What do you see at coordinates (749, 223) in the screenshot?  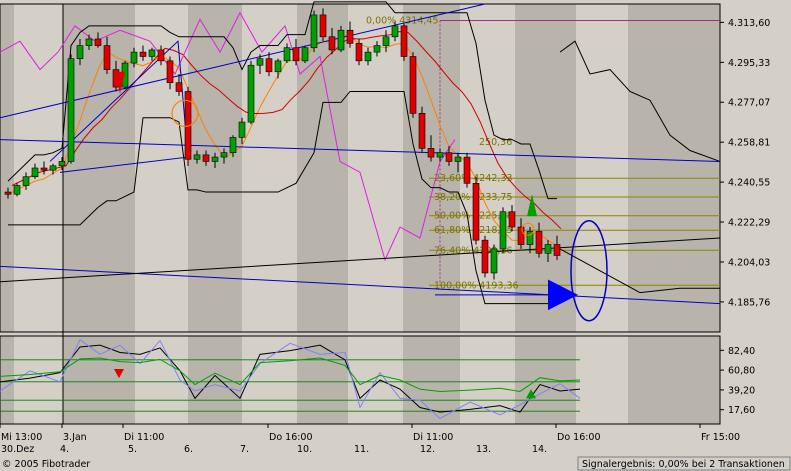 I see `price-tick-label: 4.222,29` at bounding box center [749, 223].